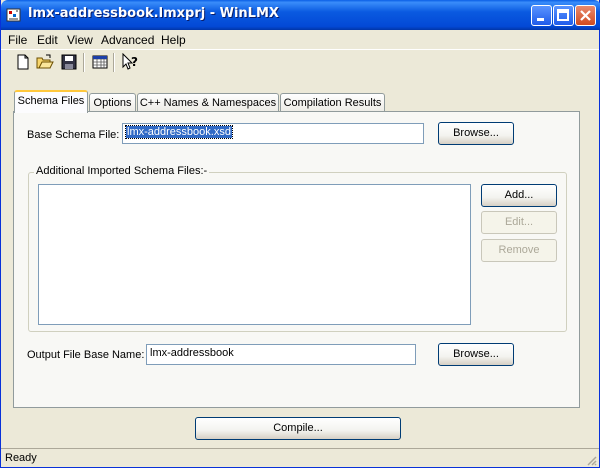 The height and width of the screenshot is (468, 600). I want to click on maximize-button, so click(563, 15).